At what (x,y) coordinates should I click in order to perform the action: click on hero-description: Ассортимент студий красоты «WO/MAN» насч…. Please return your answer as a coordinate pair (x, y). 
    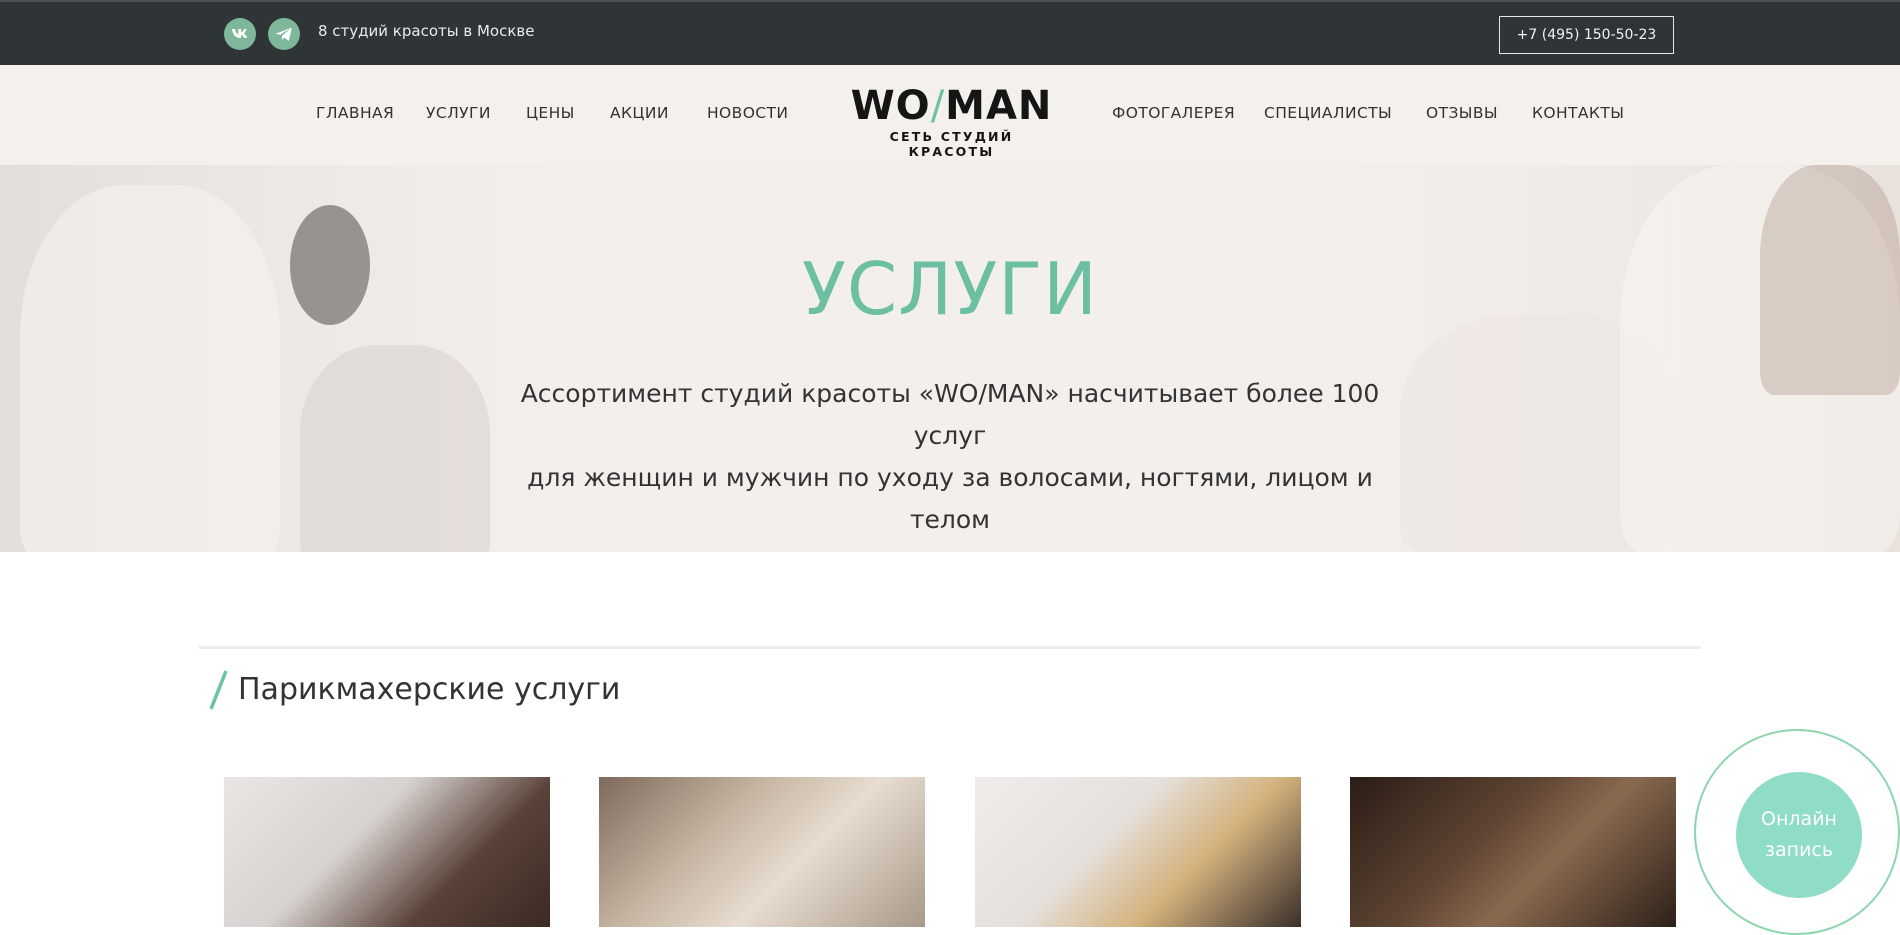
    Looking at the image, I should click on (950, 457).